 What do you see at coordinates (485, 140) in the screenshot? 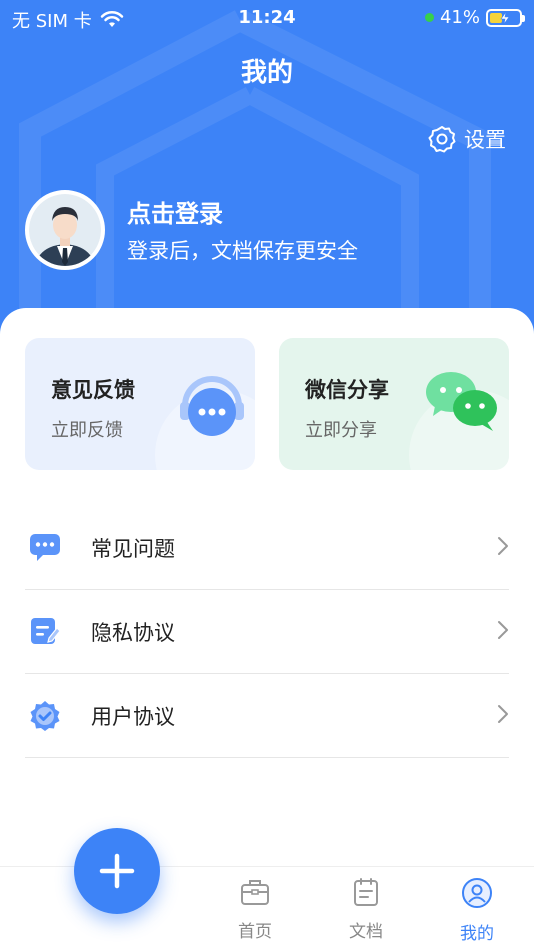
I see `settings-label: 设置` at bounding box center [485, 140].